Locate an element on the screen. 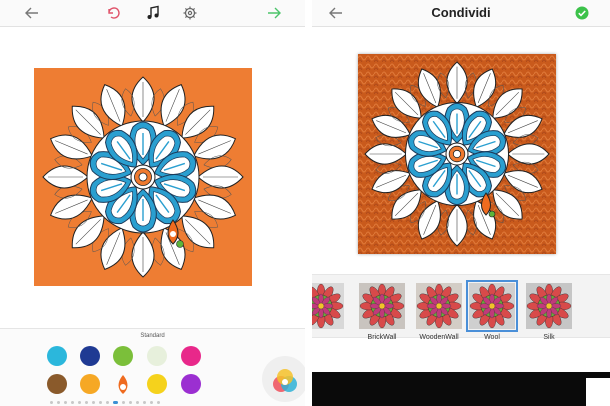 The width and height of the screenshot is (610, 406). forward-arrow-icon is located at coordinates (274, 13).